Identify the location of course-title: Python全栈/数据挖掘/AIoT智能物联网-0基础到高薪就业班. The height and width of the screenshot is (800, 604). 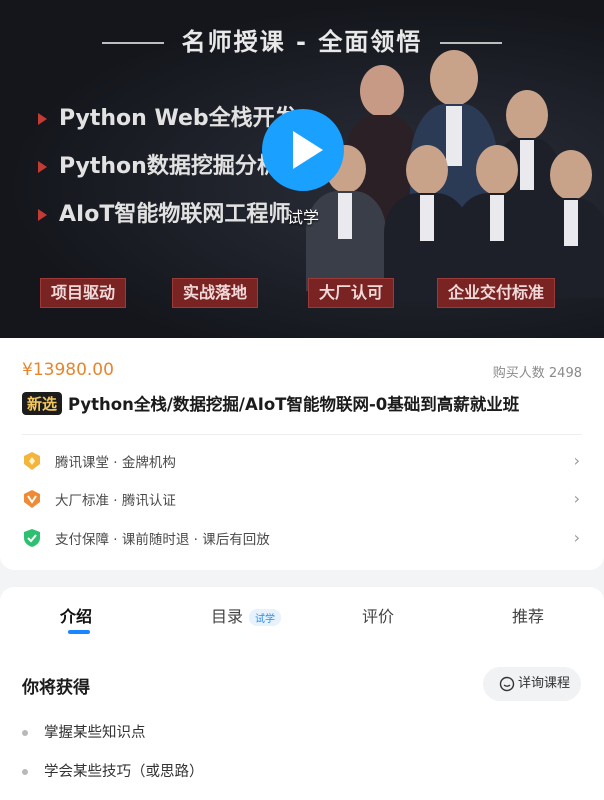
(294, 404).